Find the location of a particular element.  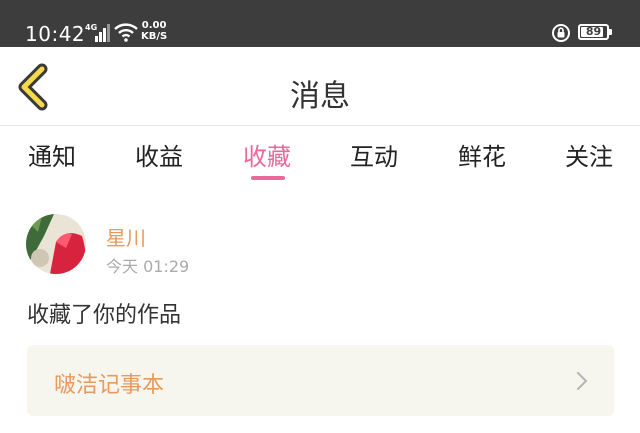

message-text: 收藏了你的作品 is located at coordinates (104, 315).